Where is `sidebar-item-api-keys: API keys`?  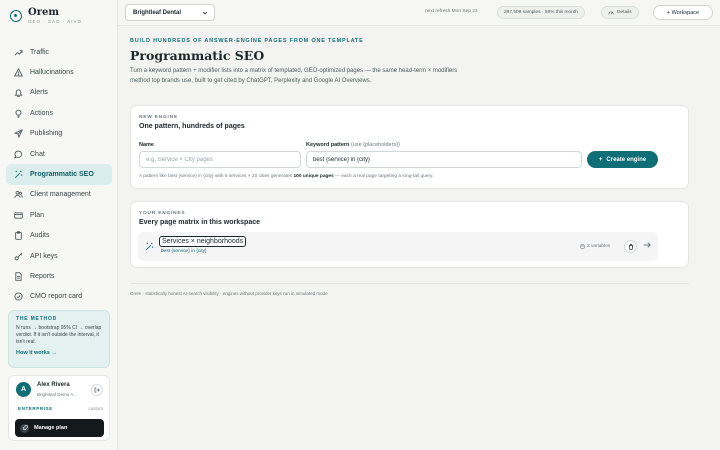
sidebar-item-api-keys: API keys is located at coordinates (59, 256).